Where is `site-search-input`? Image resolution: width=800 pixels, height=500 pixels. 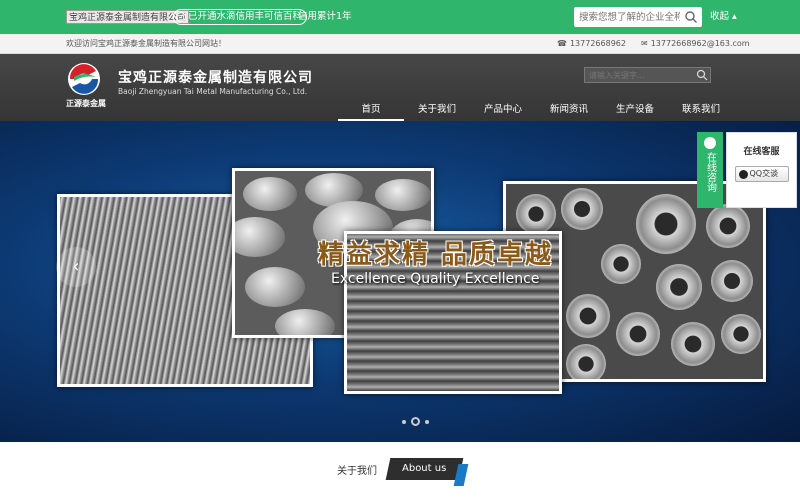 site-search-input is located at coordinates (638, 75).